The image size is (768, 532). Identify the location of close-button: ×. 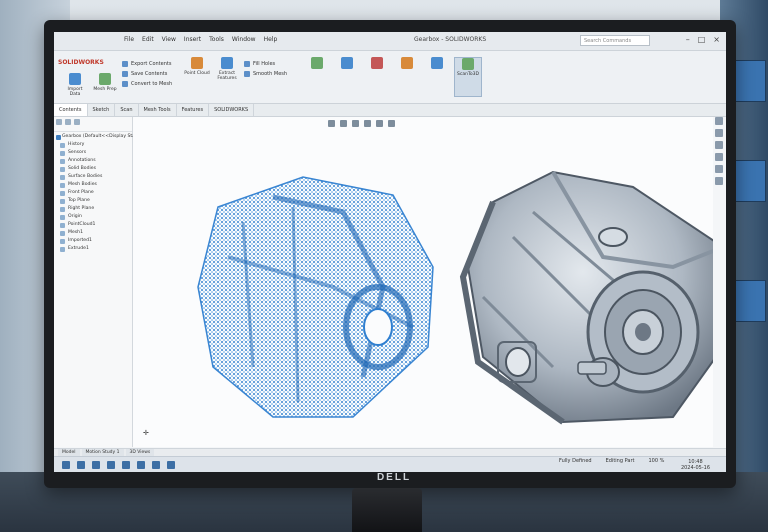
(716, 39).